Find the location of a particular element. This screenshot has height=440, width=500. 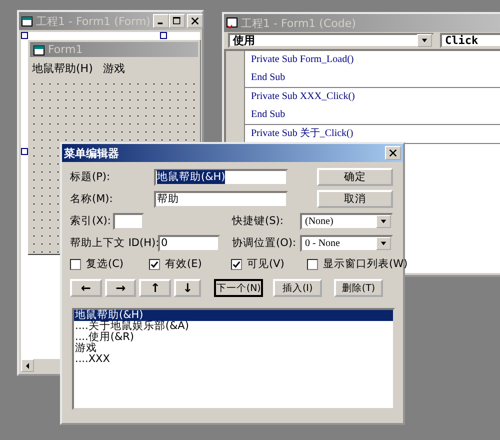

field-label: 协调位置(O): is located at coordinates (264, 243).